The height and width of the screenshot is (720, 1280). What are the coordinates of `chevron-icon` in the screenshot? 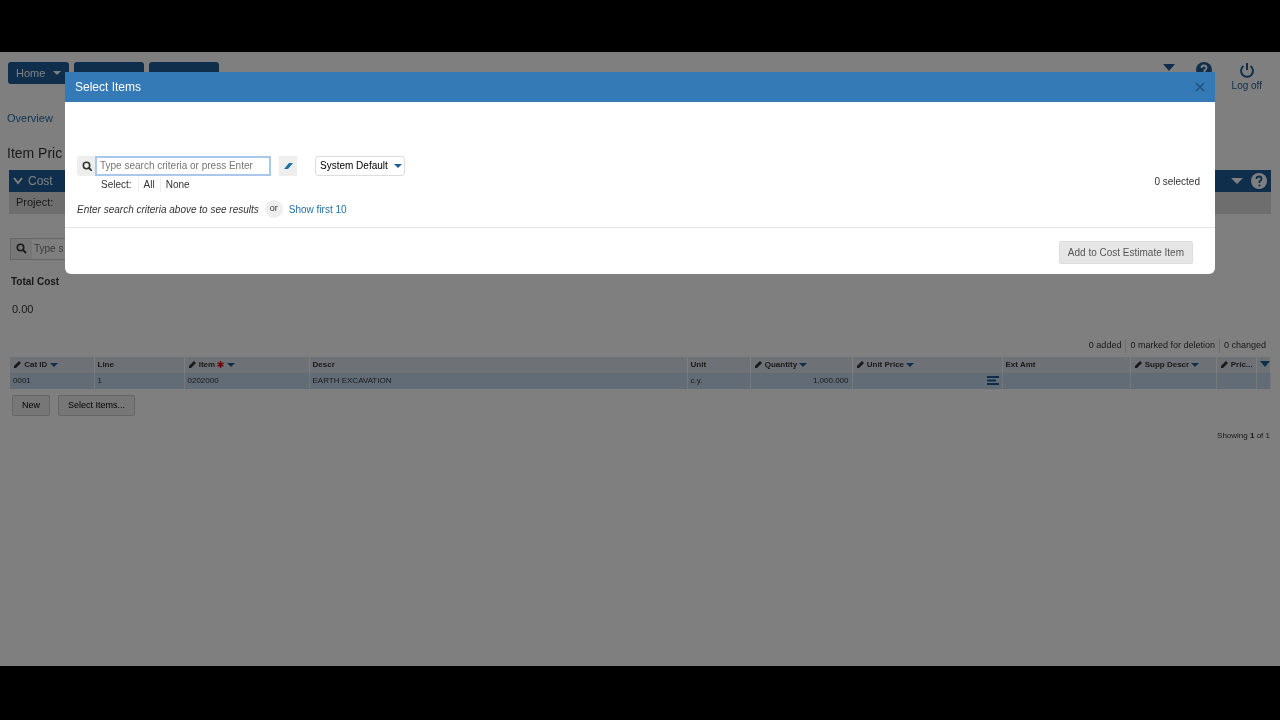 It's located at (18, 180).